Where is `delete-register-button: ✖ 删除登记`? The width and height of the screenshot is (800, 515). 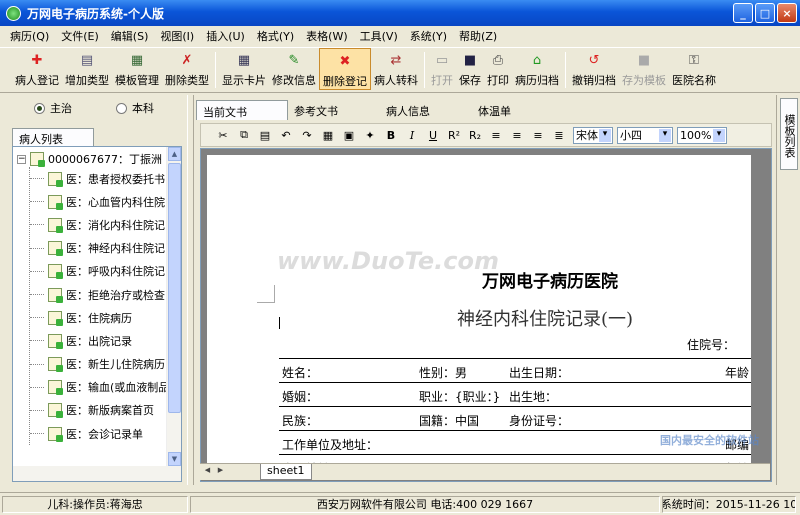
delete-register-button: ✖ 删除登记 is located at coordinates (345, 69).